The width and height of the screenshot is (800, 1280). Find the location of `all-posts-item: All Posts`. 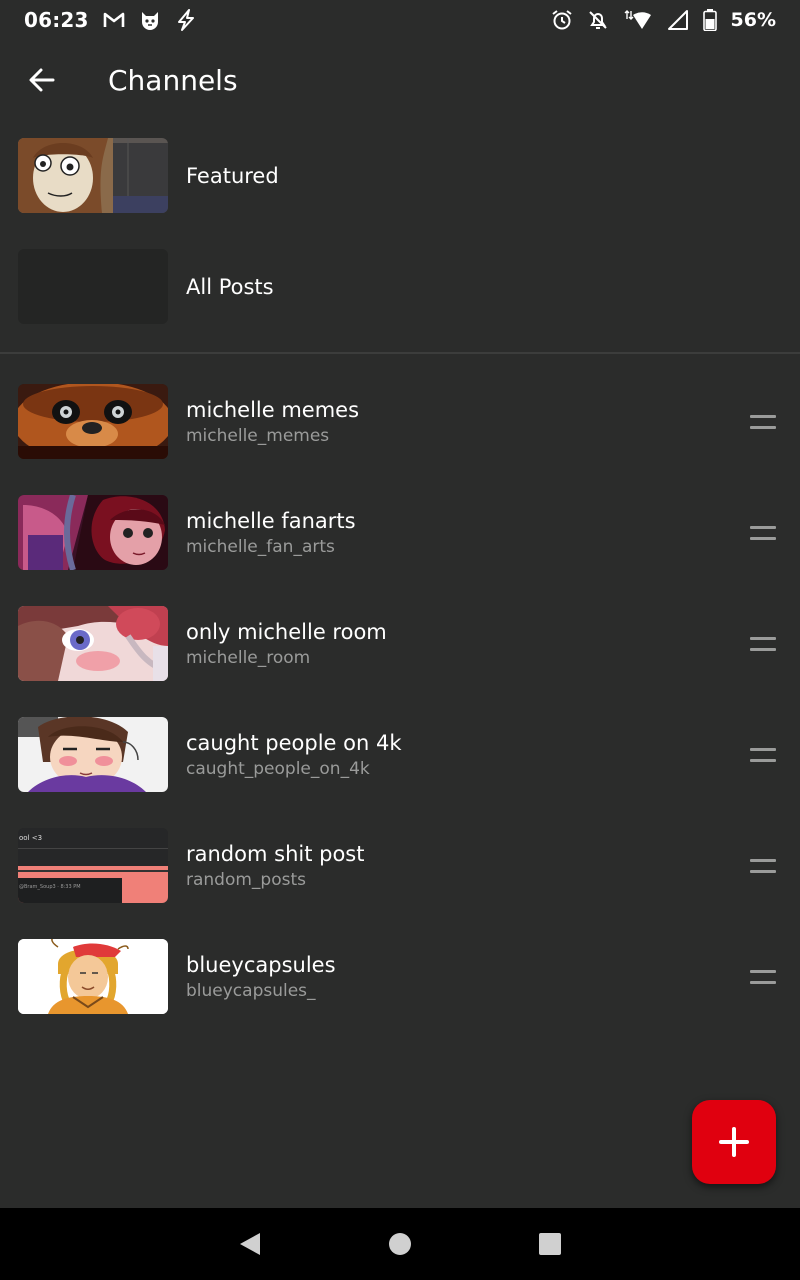

all-posts-item: All Posts is located at coordinates (400, 286).